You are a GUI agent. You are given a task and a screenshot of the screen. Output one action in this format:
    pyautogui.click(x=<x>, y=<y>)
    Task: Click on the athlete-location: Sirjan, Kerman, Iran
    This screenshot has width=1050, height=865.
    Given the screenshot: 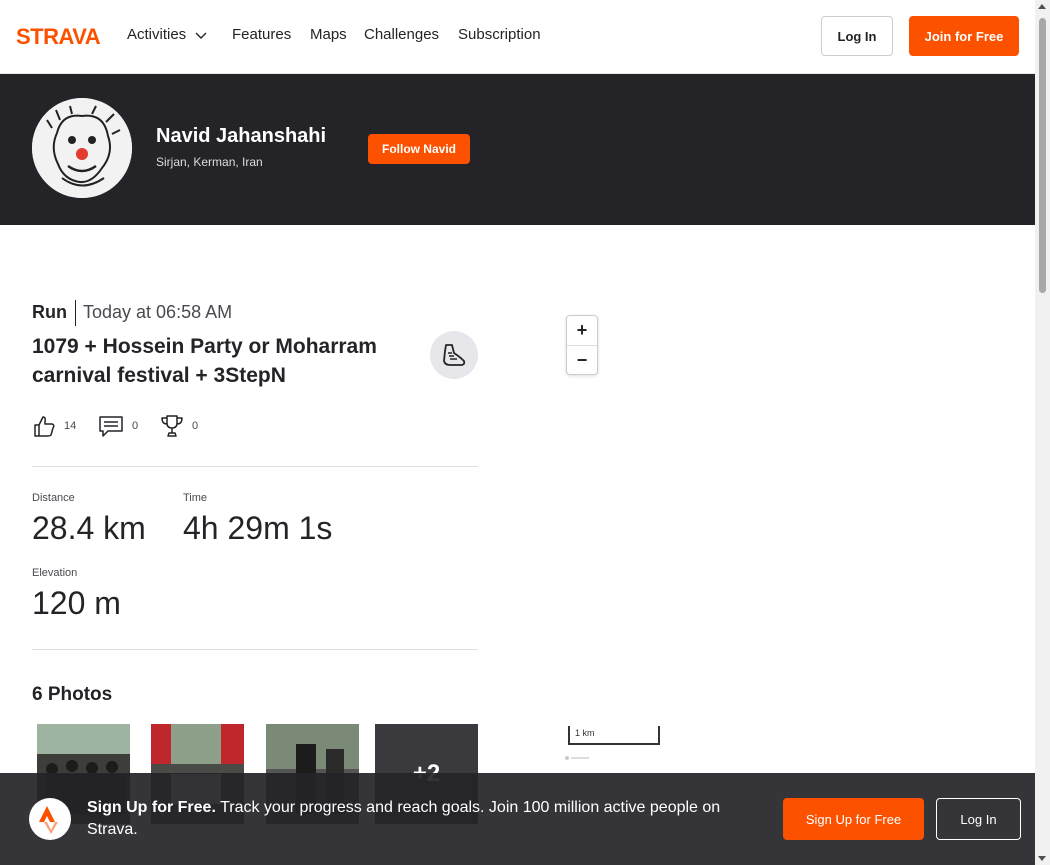 What is the action you would take?
    pyautogui.click(x=209, y=162)
    